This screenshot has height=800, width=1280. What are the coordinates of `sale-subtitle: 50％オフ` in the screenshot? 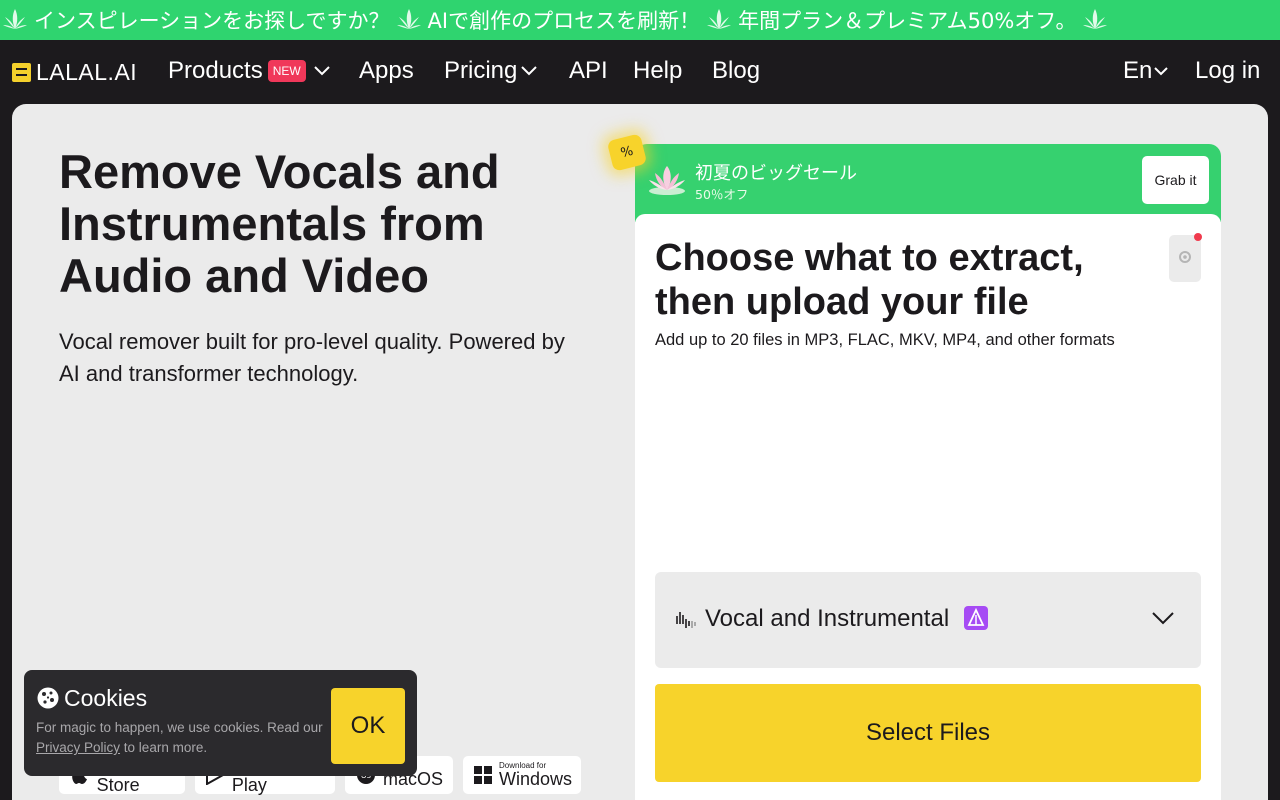 It's located at (722, 194).